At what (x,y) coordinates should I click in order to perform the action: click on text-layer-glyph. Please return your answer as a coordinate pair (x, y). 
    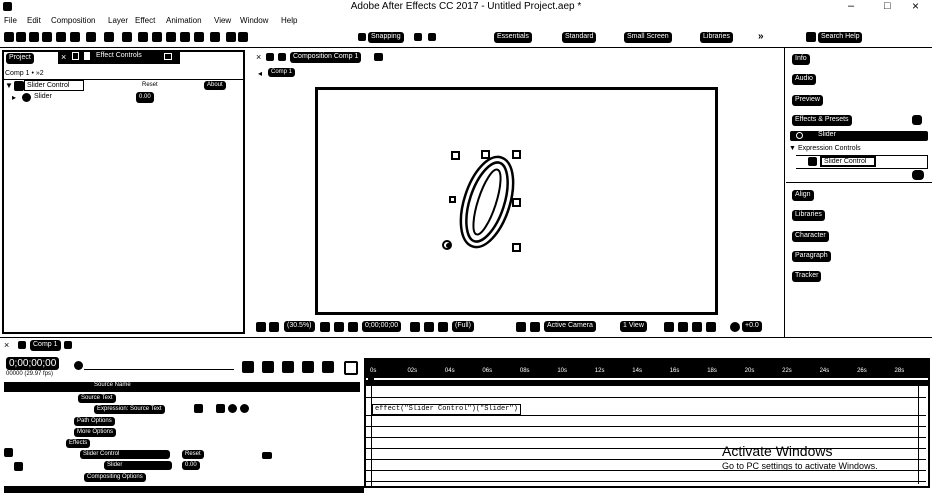
    Looking at the image, I should click on (487, 202).